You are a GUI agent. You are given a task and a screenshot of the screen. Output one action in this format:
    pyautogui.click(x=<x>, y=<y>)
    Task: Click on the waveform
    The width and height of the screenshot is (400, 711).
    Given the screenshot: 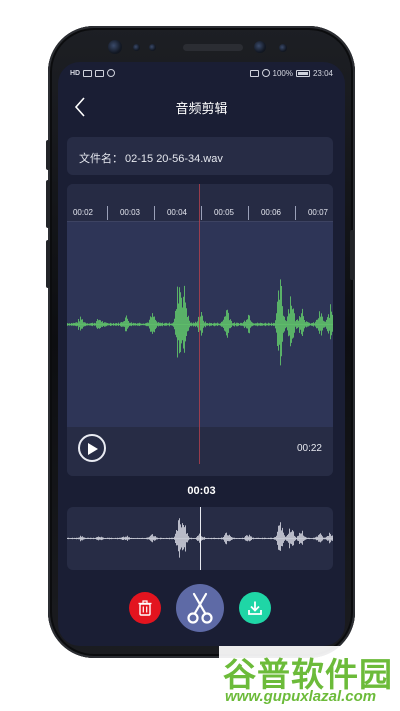 What is the action you would take?
    pyautogui.click(x=200, y=322)
    